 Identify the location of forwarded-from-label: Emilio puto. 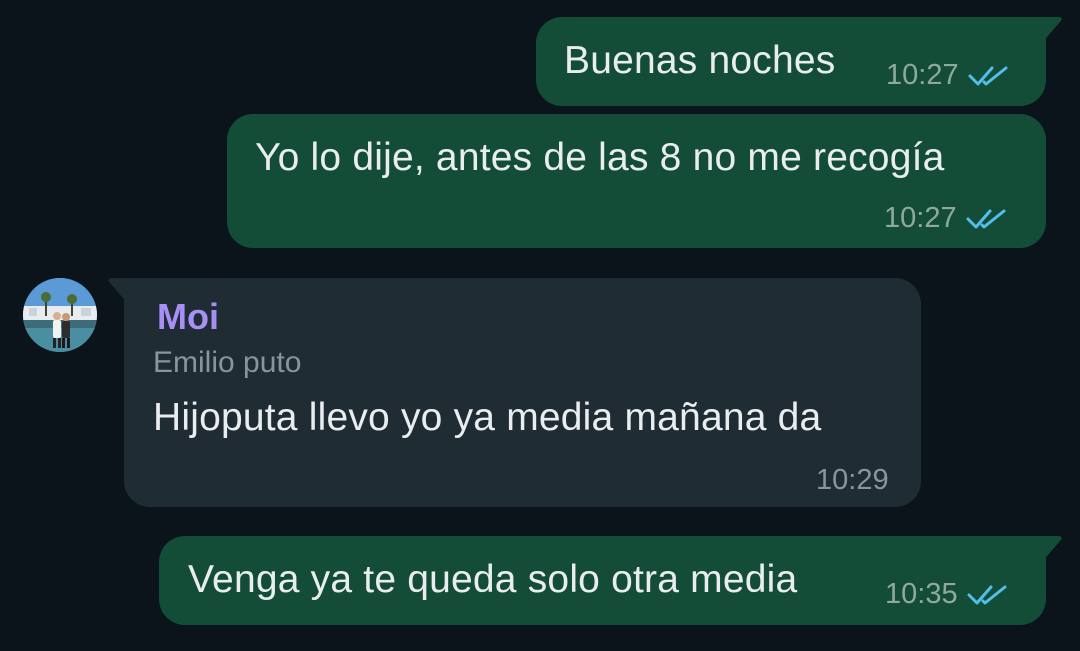
(227, 362).